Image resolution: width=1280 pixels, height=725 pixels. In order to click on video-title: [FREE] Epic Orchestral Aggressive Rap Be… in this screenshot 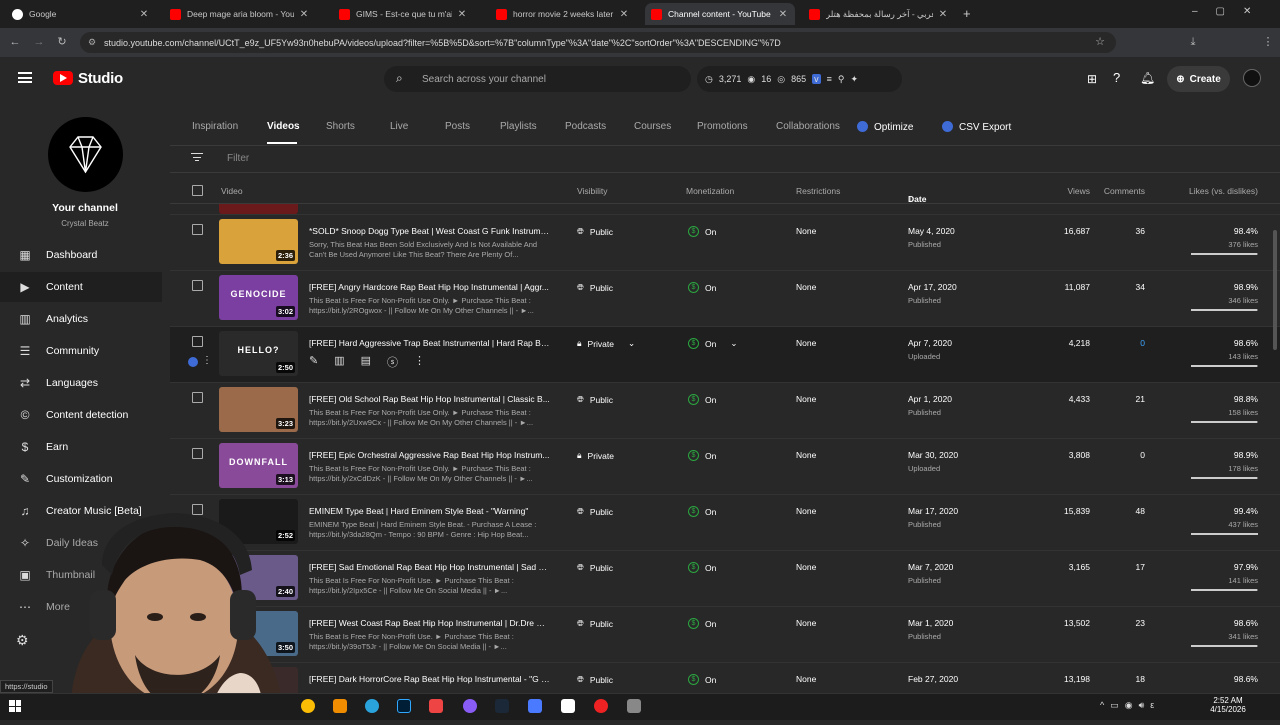, I will do `click(430, 455)`.